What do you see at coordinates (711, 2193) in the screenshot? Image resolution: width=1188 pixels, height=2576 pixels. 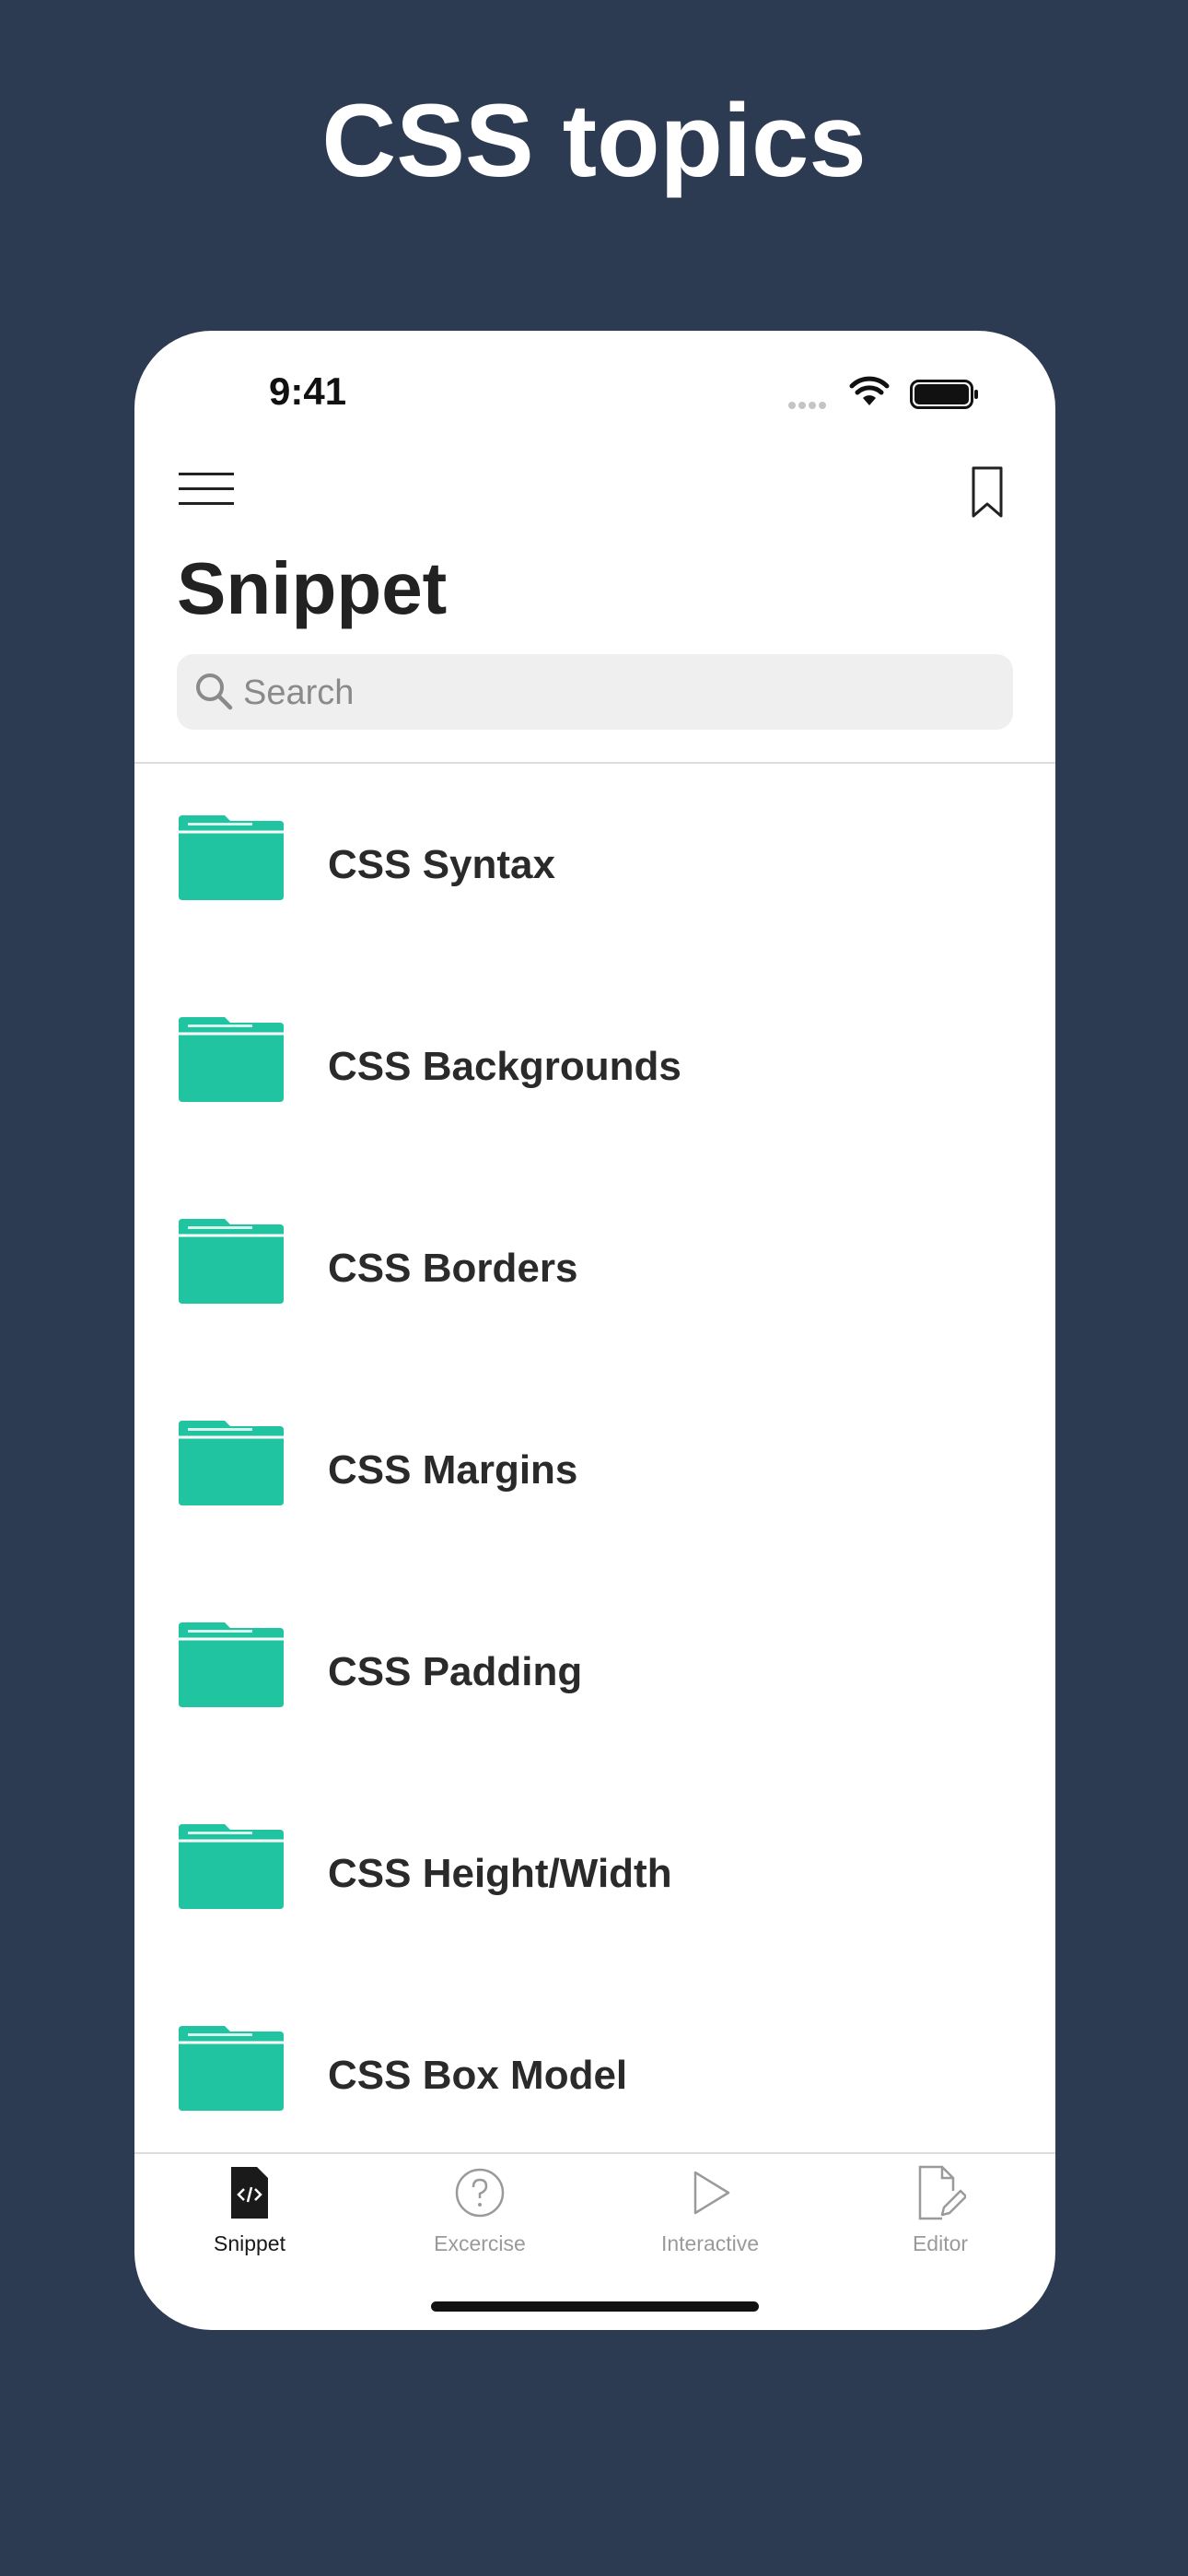 I see `play-icon` at bounding box center [711, 2193].